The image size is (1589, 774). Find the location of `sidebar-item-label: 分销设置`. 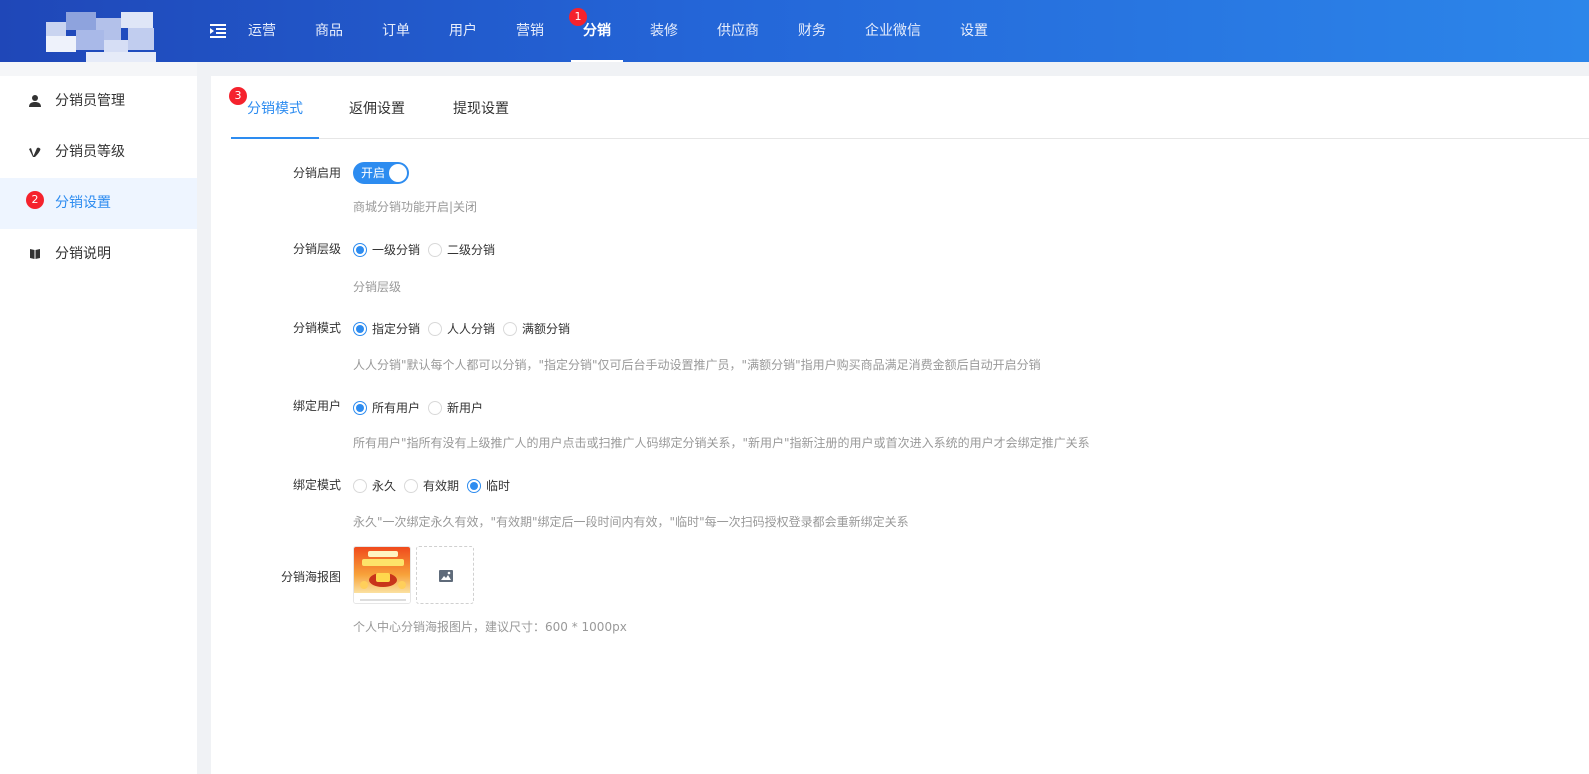

sidebar-item-label: 分销设置 is located at coordinates (83, 203).